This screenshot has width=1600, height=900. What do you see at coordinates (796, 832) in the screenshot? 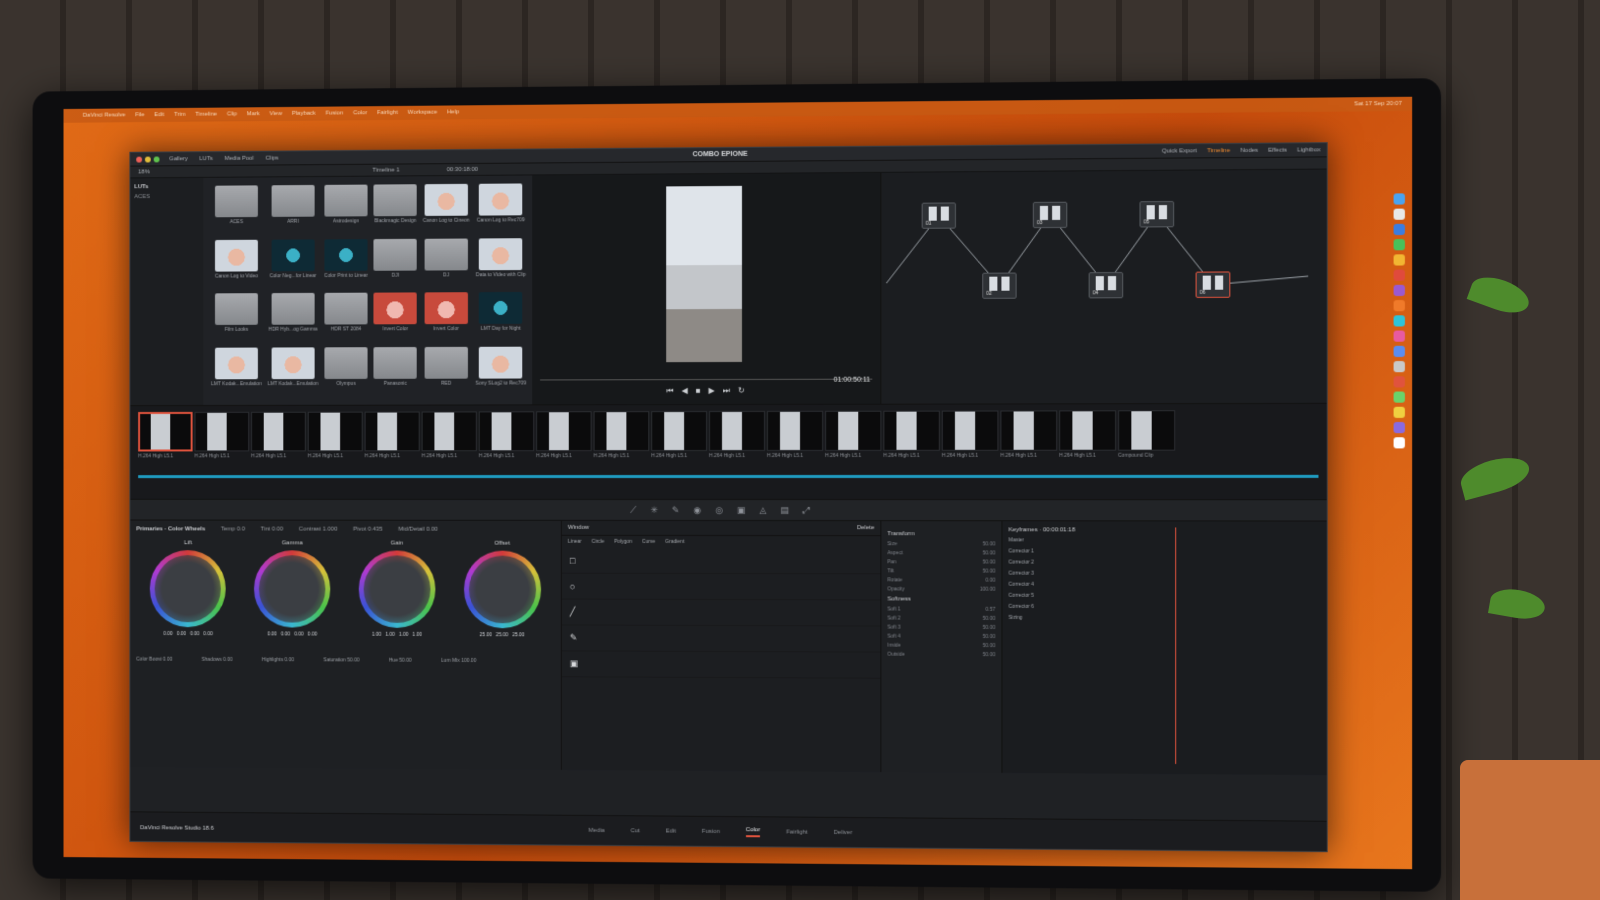
I see `page-tab-fairlight: Fairlight` at bounding box center [796, 832].